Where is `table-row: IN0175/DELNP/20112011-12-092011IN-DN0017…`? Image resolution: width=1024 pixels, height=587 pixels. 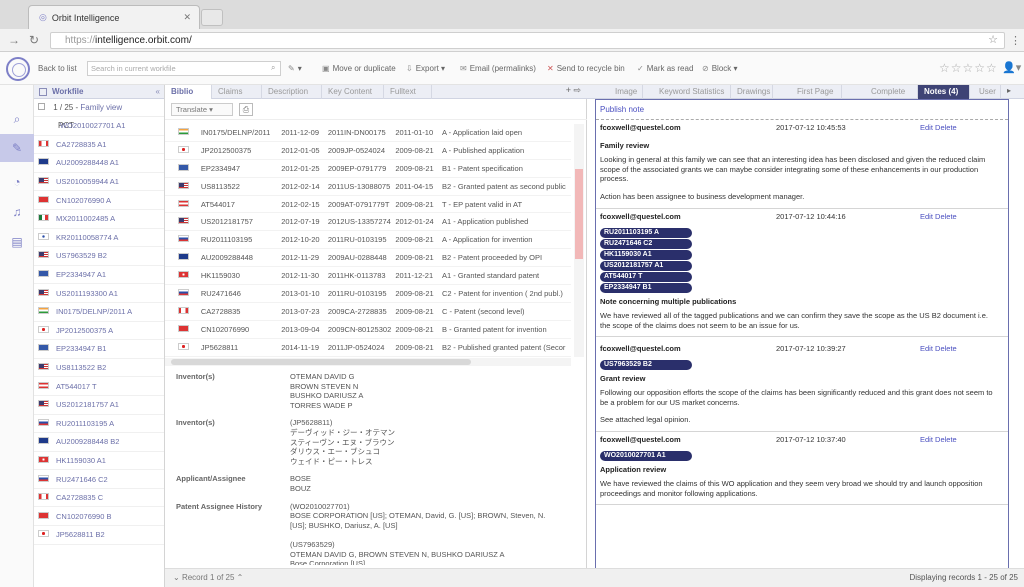 table-row: IN0175/DELNP/20112011-12-092011IN-DN0017… is located at coordinates (368, 133).